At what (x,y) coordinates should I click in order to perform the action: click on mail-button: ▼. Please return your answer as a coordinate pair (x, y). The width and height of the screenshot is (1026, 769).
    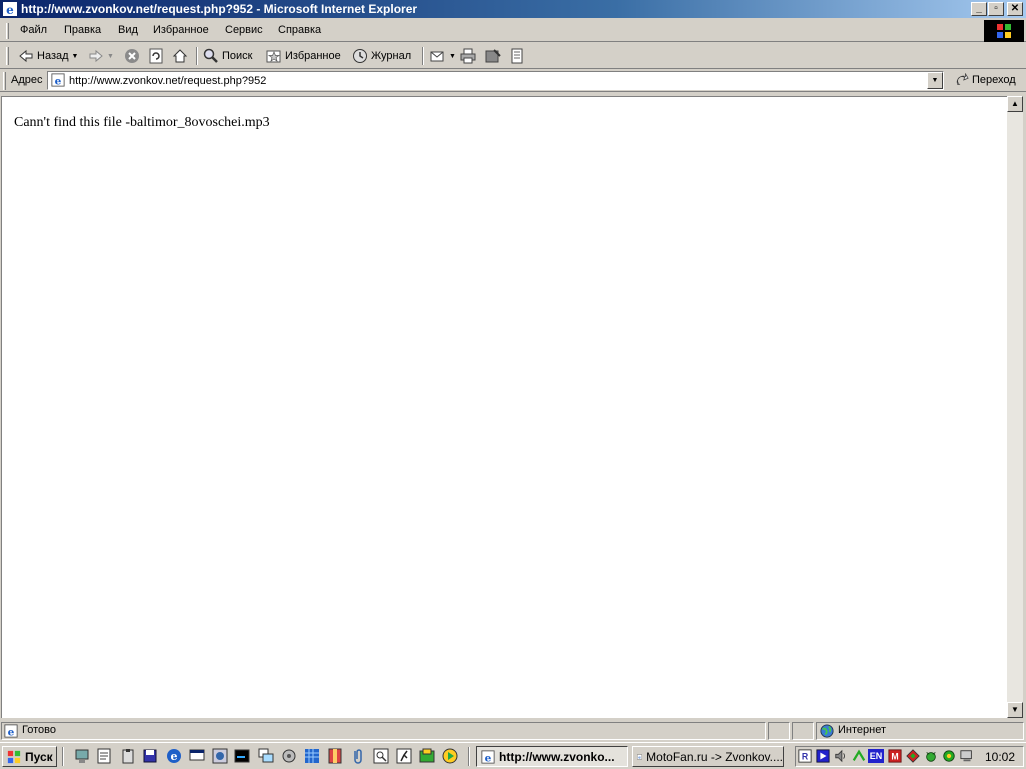
    Looking at the image, I should click on (443, 56).